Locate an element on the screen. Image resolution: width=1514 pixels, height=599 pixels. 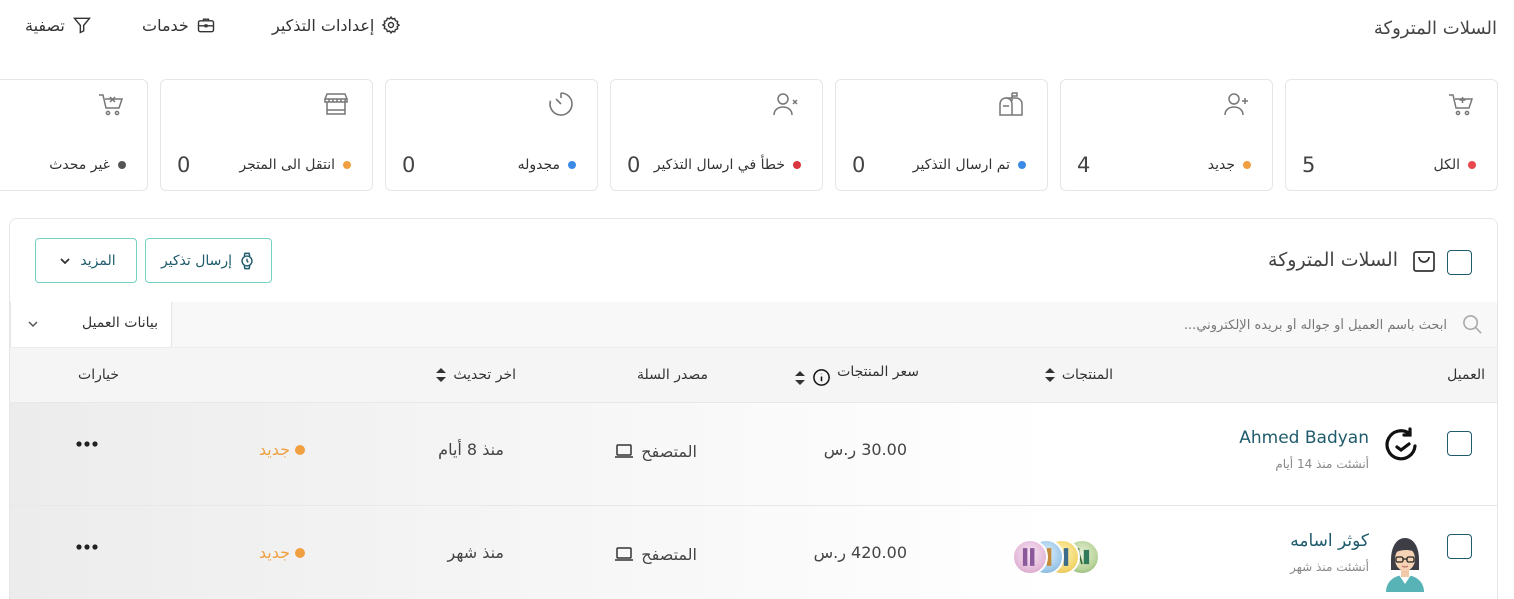
services-label: خدمات is located at coordinates (165, 25).